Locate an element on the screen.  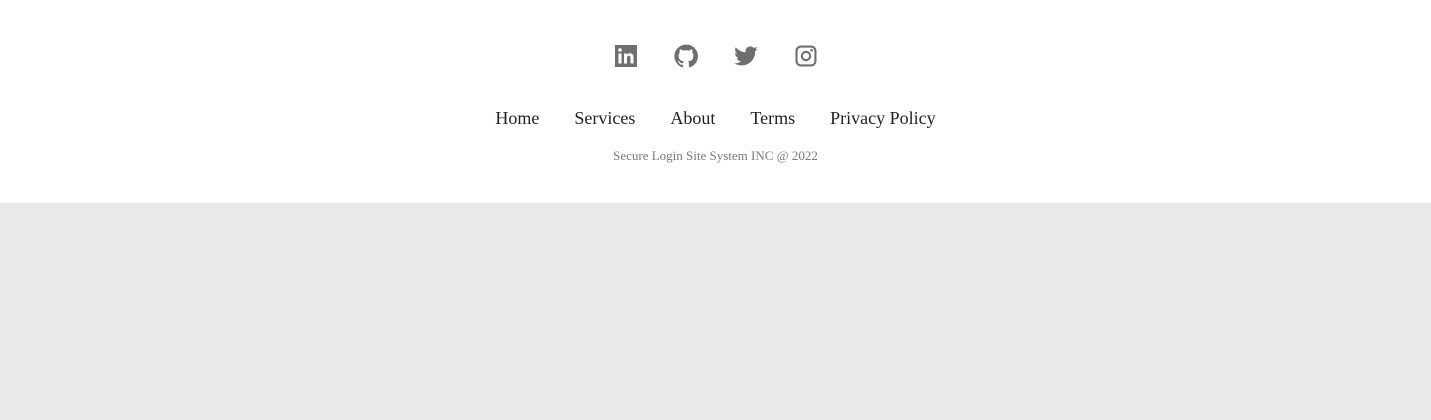
nav-about-link: About is located at coordinates (692, 118).